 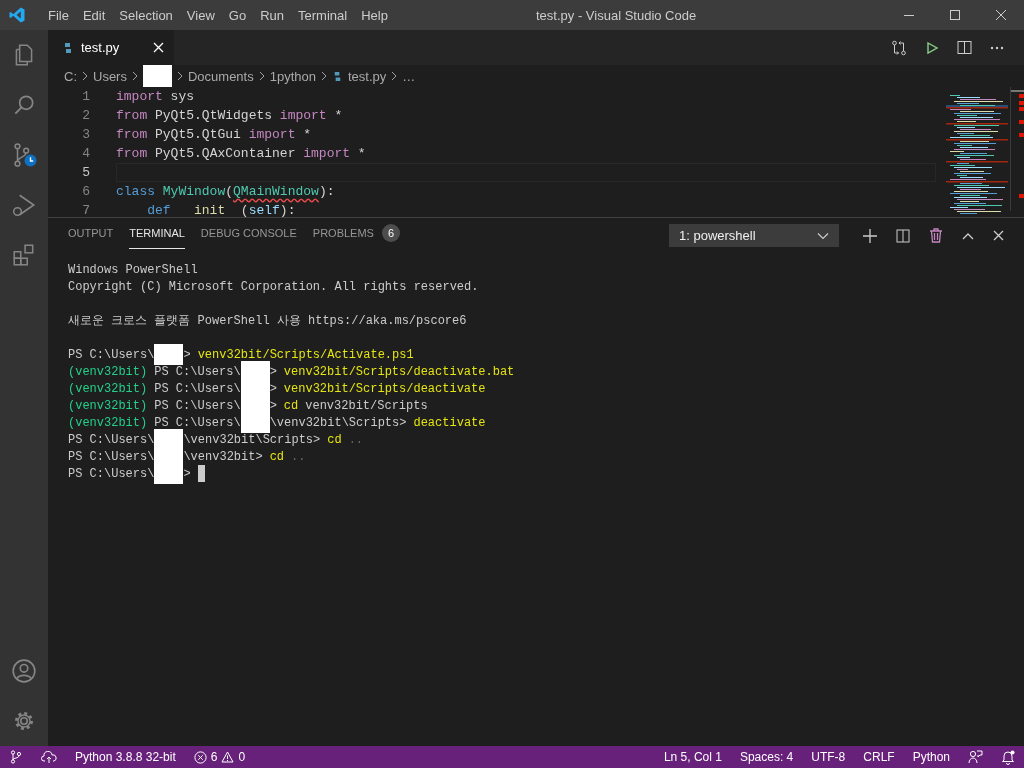 What do you see at coordinates (85, 191) in the screenshot?
I see `line-number: 6` at bounding box center [85, 191].